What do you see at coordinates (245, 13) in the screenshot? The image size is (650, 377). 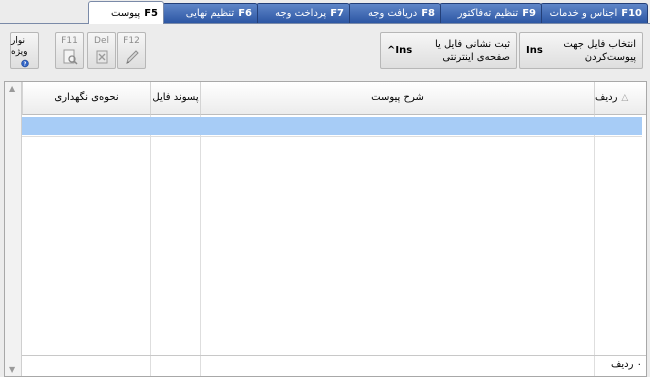 I see `tab-key: F6` at bounding box center [245, 13].